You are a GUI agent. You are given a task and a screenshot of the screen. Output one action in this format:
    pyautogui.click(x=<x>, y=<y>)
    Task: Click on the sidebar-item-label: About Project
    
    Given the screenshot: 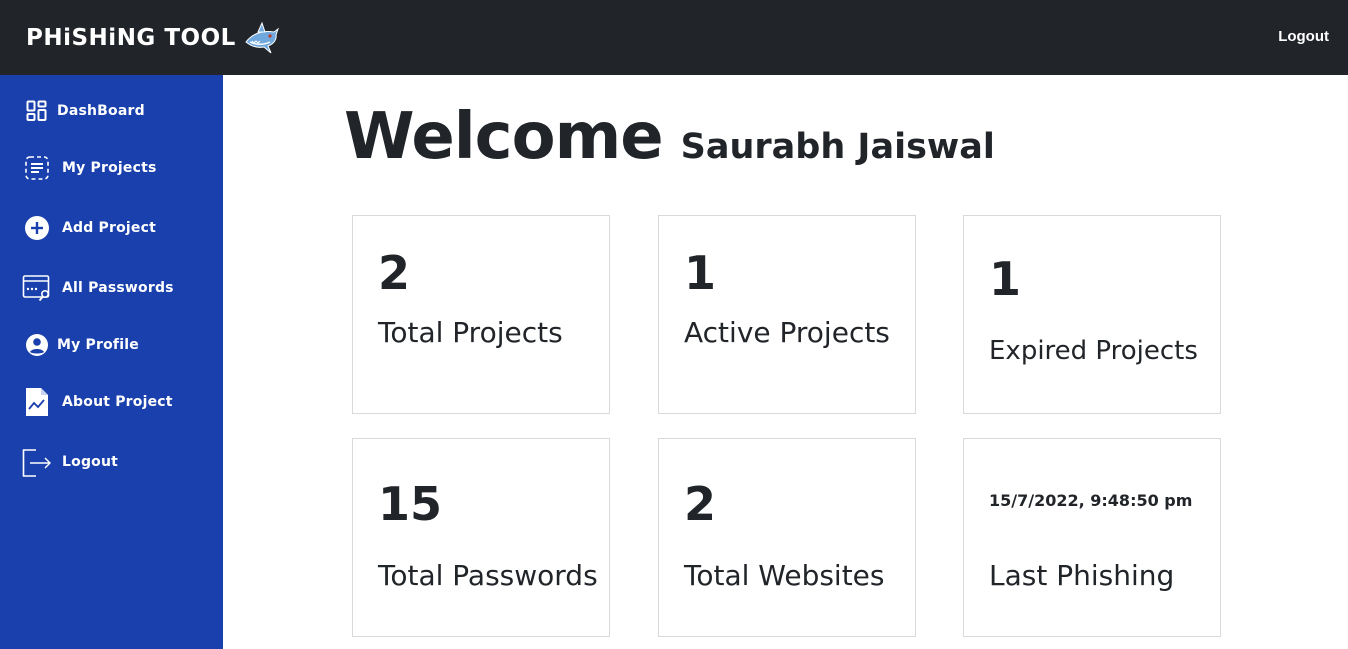 What is the action you would take?
    pyautogui.click(x=117, y=402)
    